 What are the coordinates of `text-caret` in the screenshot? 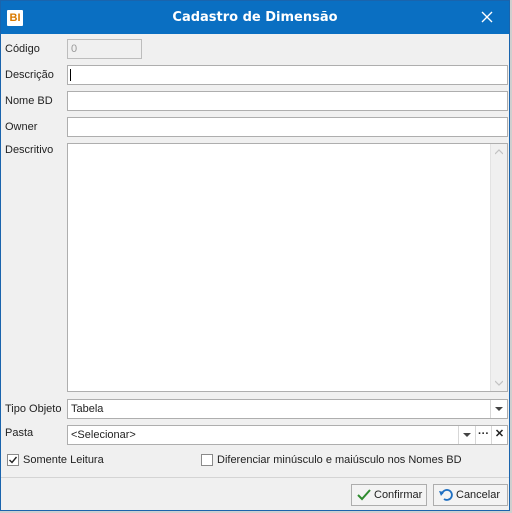 It's located at (70, 75).